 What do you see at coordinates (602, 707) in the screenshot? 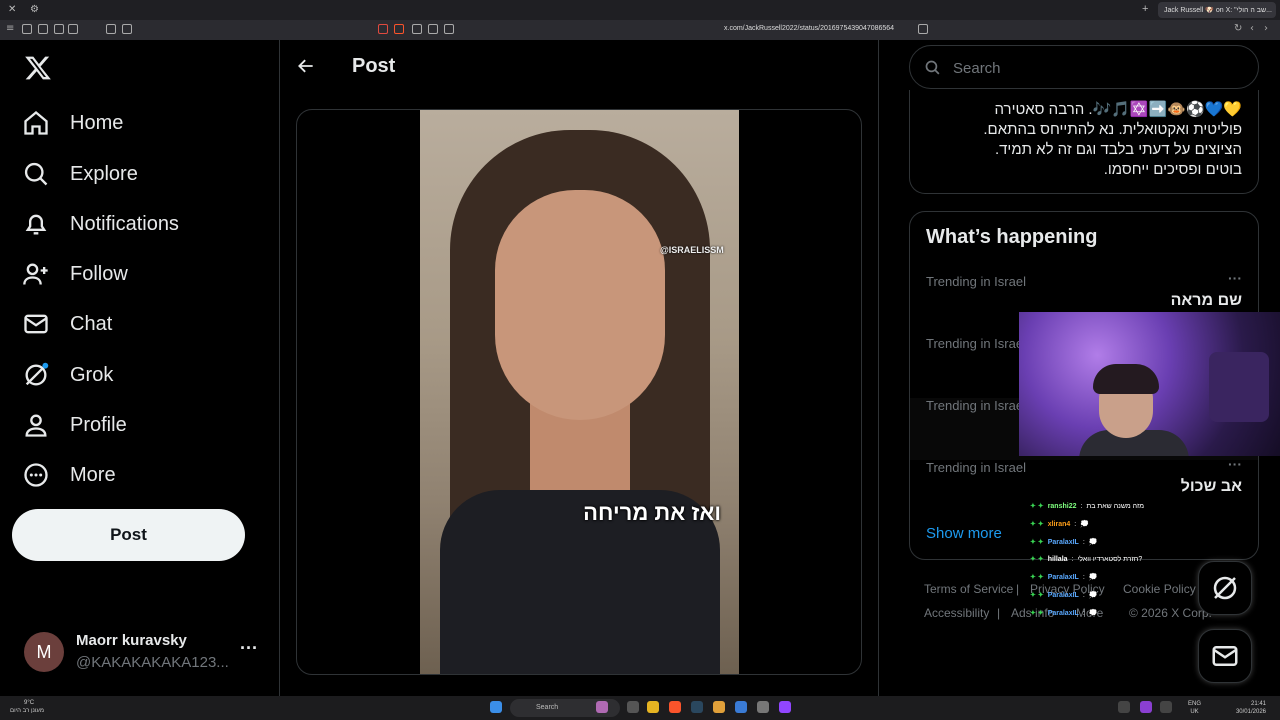
I see `search-highlight-icon` at bounding box center [602, 707].